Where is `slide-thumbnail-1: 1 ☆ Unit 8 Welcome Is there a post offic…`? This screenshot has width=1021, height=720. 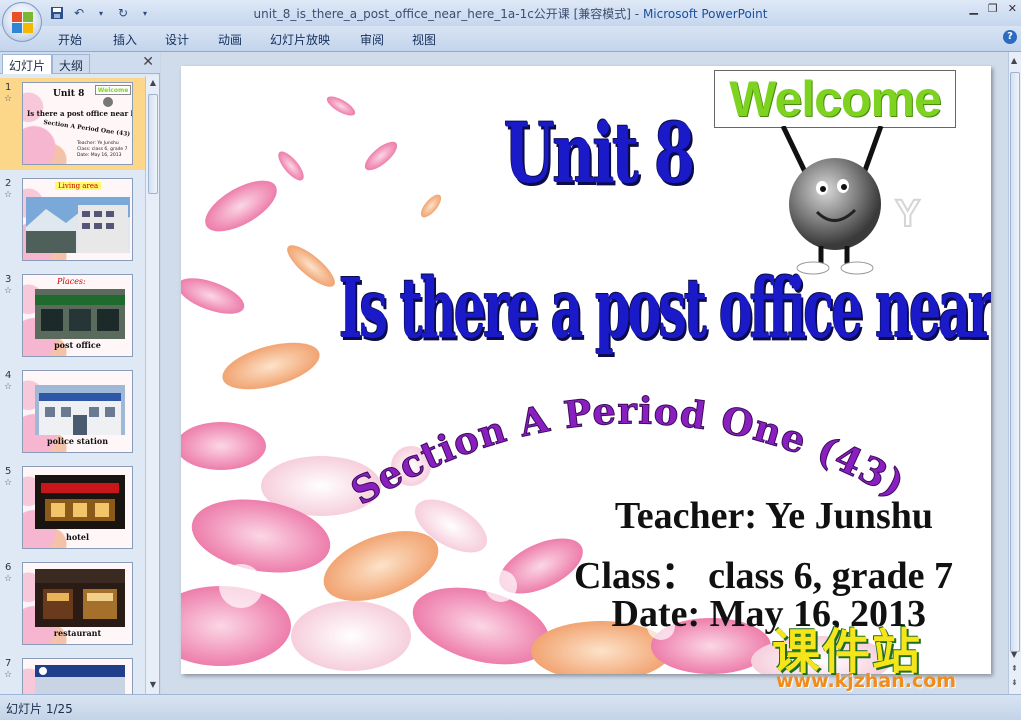 slide-thumbnail-1: 1 ☆ Unit 8 Welcome Is there a post offic… is located at coordinates (72, 124).